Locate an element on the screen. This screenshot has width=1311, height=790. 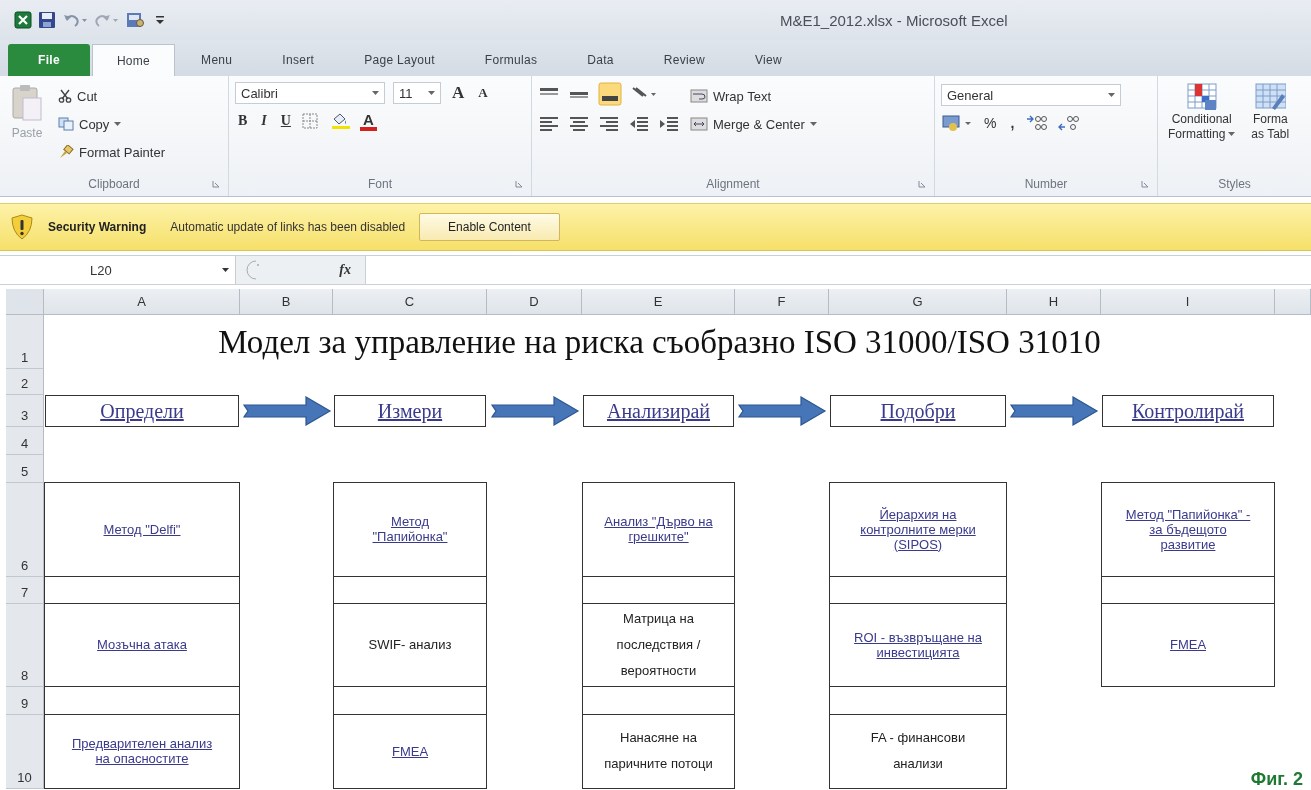
step-link: Подобри is located at coordinates (918, 411).